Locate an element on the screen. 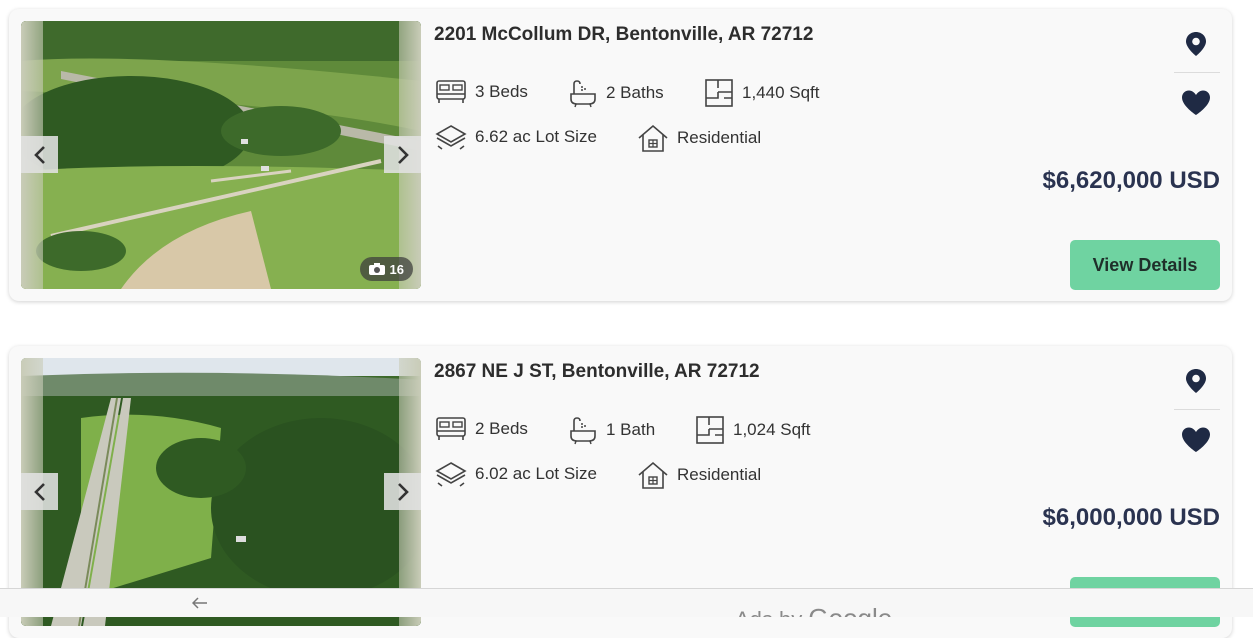  camera-icon is located at coordinates (376, 269).